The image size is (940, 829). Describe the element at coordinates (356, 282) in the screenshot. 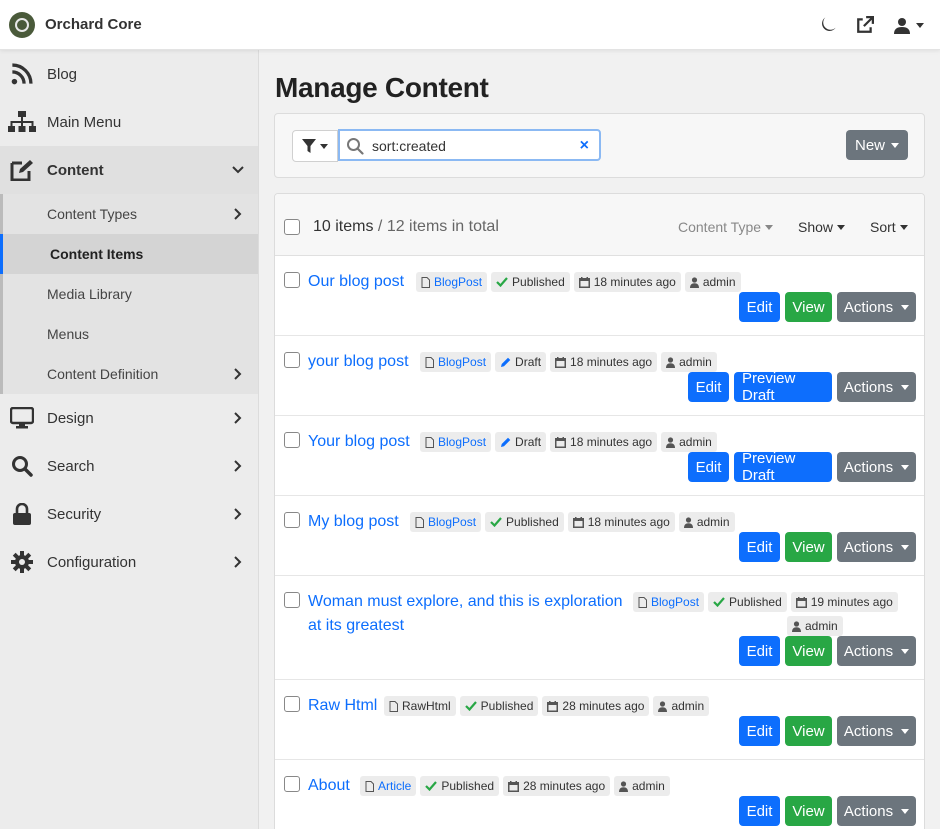

I see `item-title-link: Our blog post` at that location.